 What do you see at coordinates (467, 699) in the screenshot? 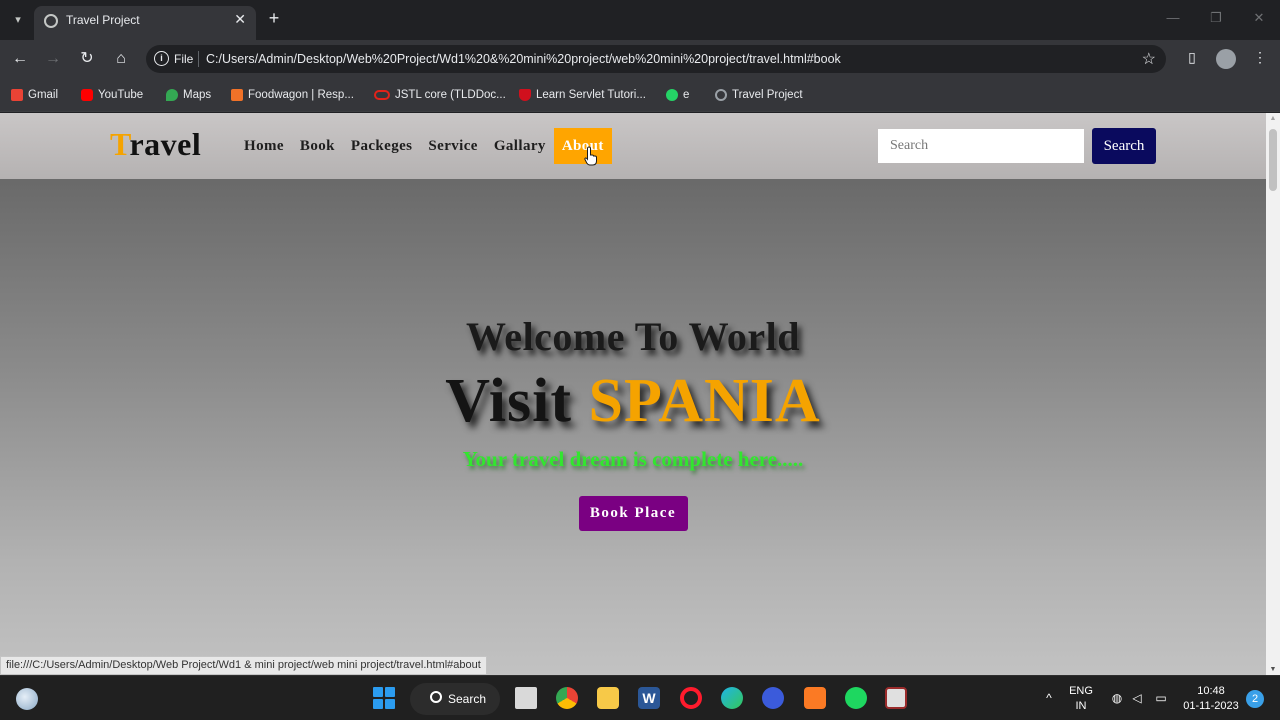
I see `taskbar-search-label: Search` at bounding box center [467, 699].